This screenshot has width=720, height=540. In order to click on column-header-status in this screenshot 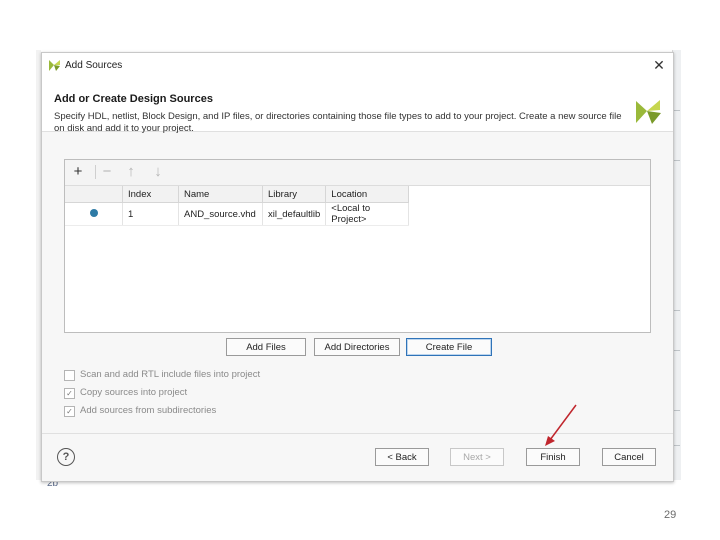, I will do `click(94, 194)`.